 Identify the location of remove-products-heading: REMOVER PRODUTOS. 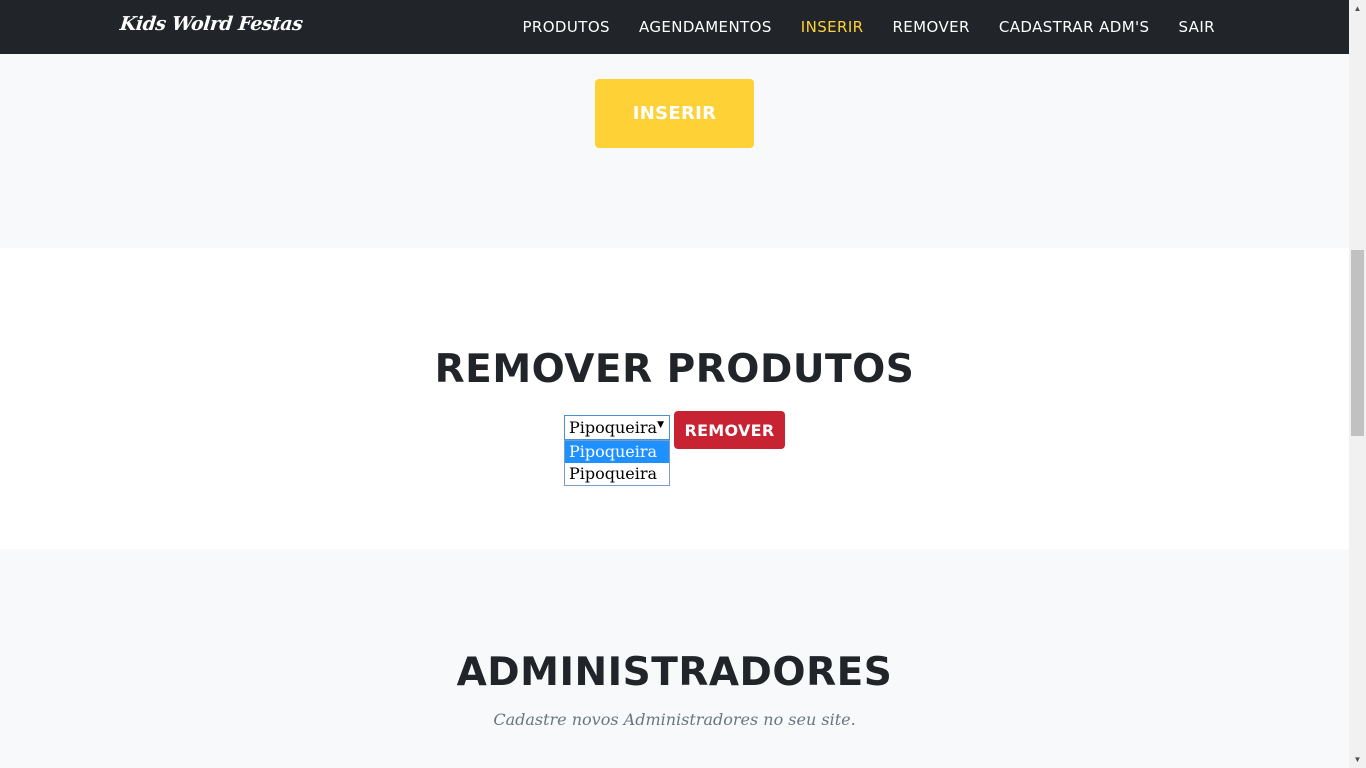
(674, 369).